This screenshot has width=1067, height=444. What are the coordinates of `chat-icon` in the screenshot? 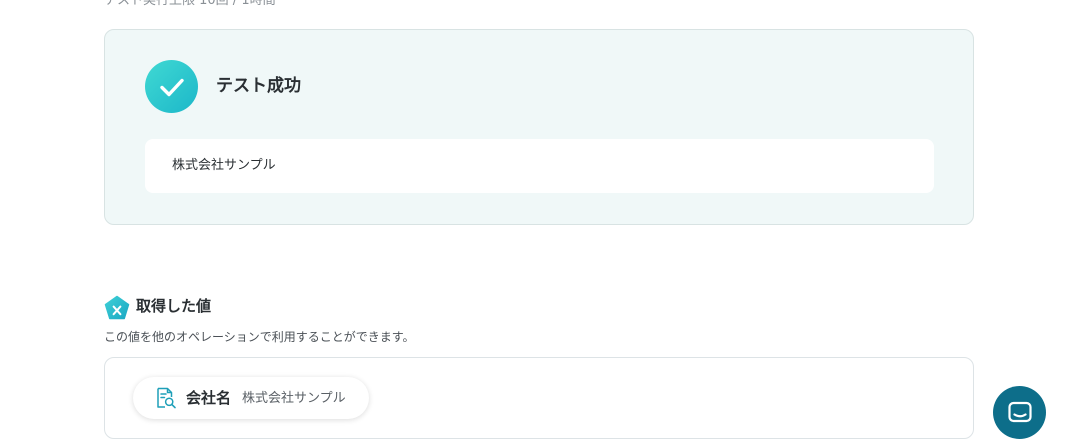 It's located at (1019, 411).